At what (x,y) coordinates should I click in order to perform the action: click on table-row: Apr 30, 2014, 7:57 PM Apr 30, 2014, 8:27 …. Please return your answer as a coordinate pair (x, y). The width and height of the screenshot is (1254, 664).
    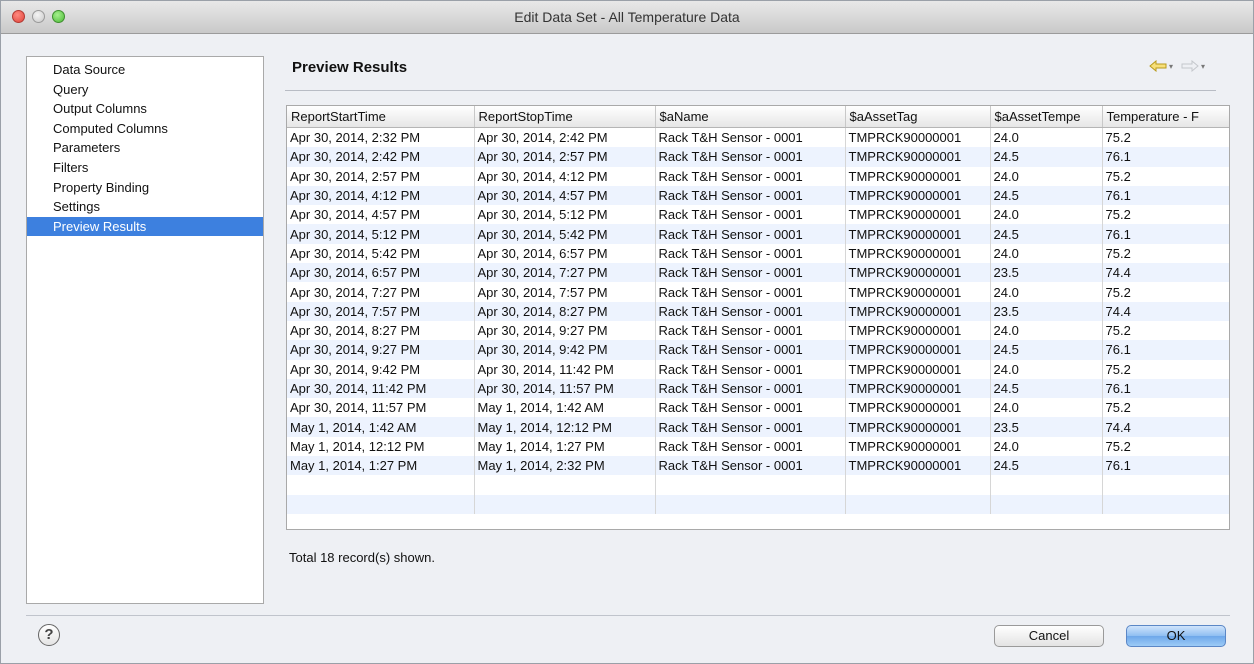
    Looking at the image, I should click on (758, 311).